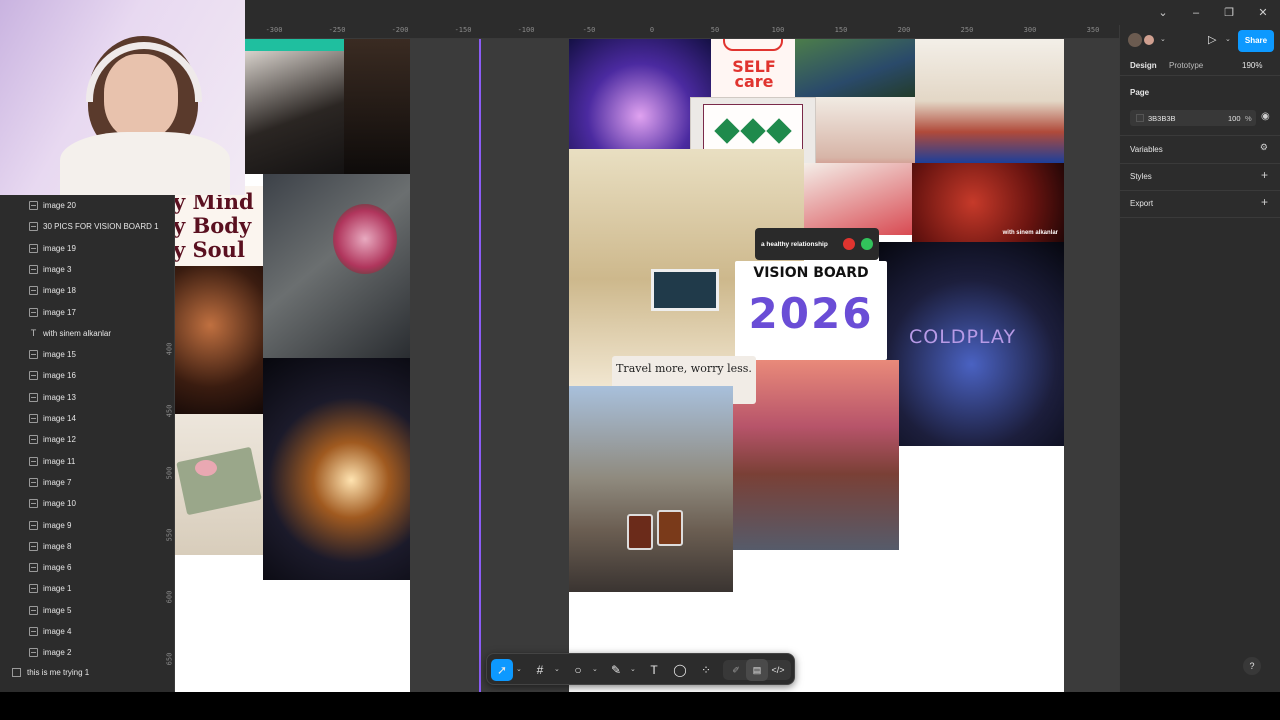 The height and width of the screenshot is (720, 1280). Describe the element at coordinates (680, 670) in the screenshot. I see `comment-tool-icon: ◯` at that location.